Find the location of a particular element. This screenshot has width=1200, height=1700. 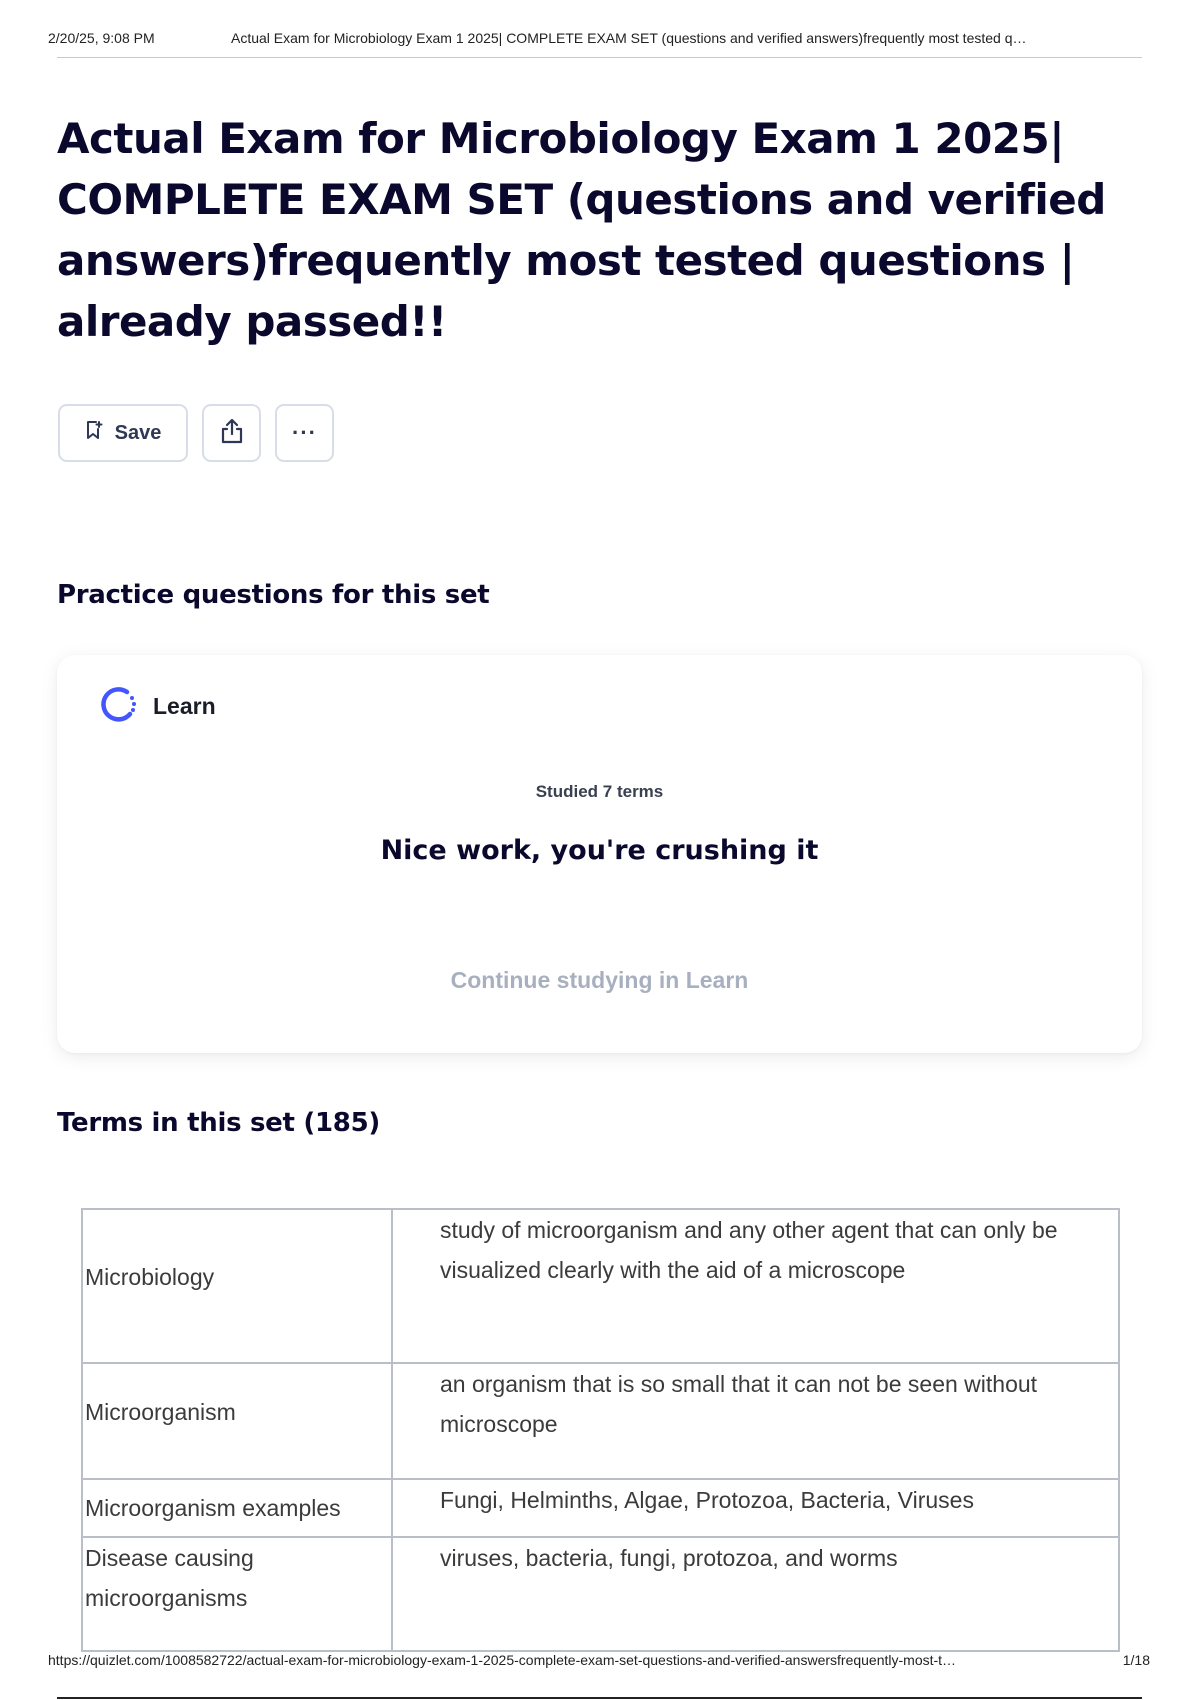

save-label: Save is located at coordinates (138, 432).